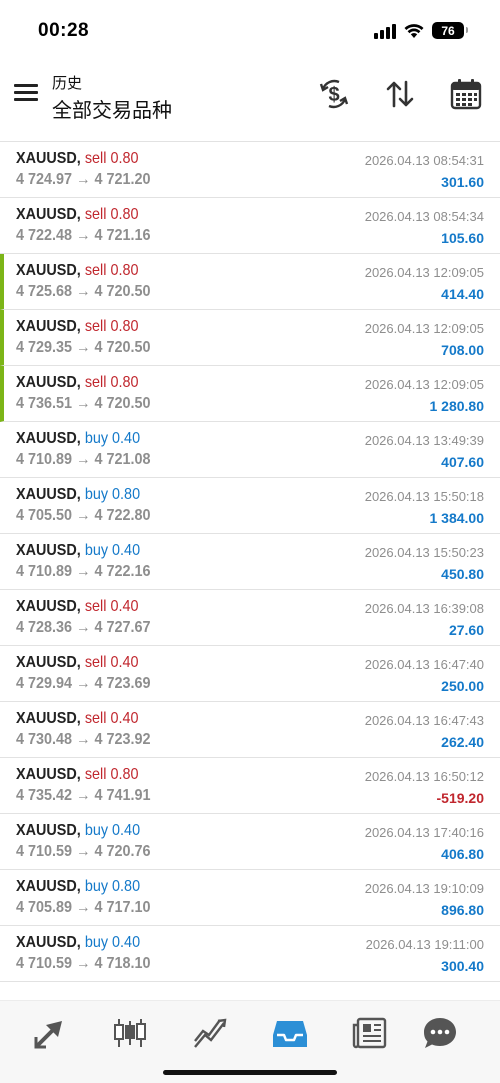 The width and height of the screenshot is (500, 1083). Describe the element at coordinates (44, 403) in the screenshot. I see `open-price: 4 736.51` at that location.